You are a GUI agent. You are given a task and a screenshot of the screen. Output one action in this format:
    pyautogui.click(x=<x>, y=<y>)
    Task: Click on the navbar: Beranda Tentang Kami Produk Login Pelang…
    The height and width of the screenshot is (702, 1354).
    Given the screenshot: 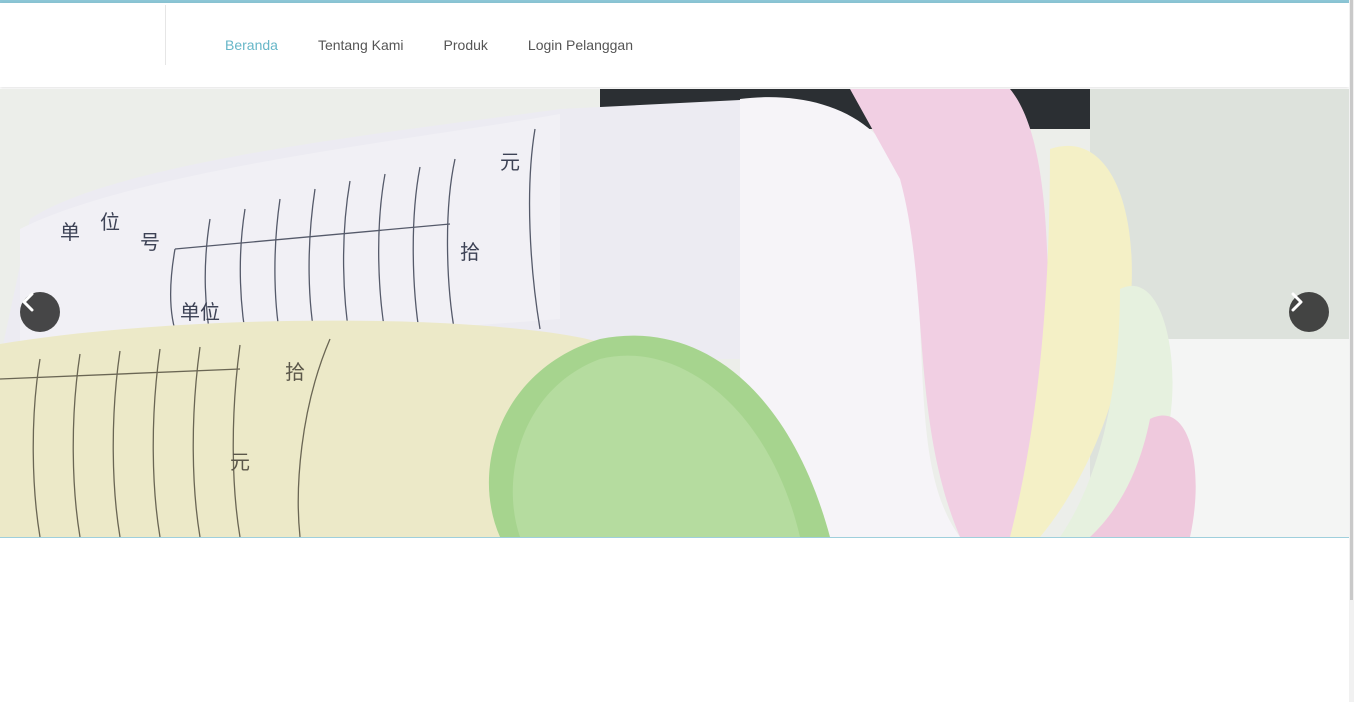 What is the action you would take?
    pyautogui.click(x=674, y=45)
    